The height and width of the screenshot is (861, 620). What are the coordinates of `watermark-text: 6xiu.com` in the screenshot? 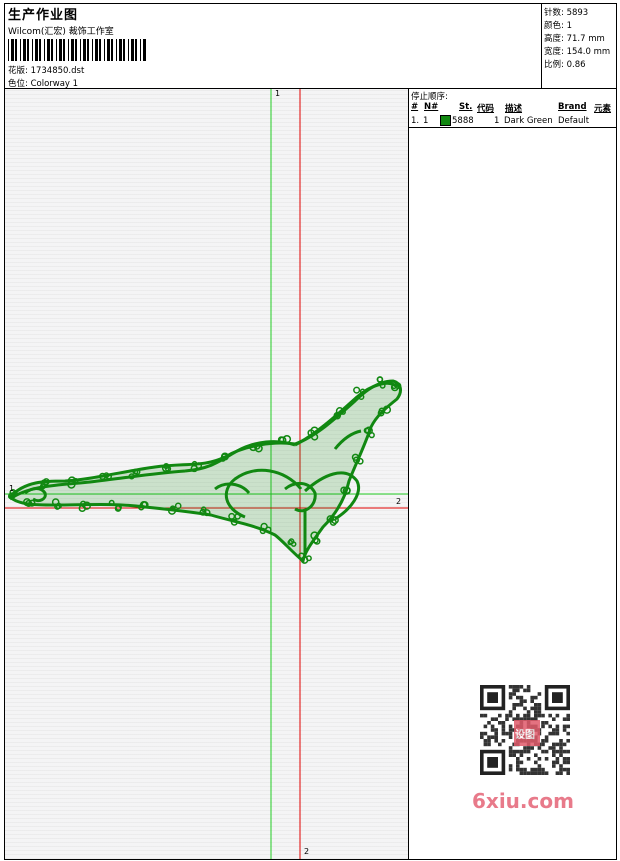 It's located at (523, 801).